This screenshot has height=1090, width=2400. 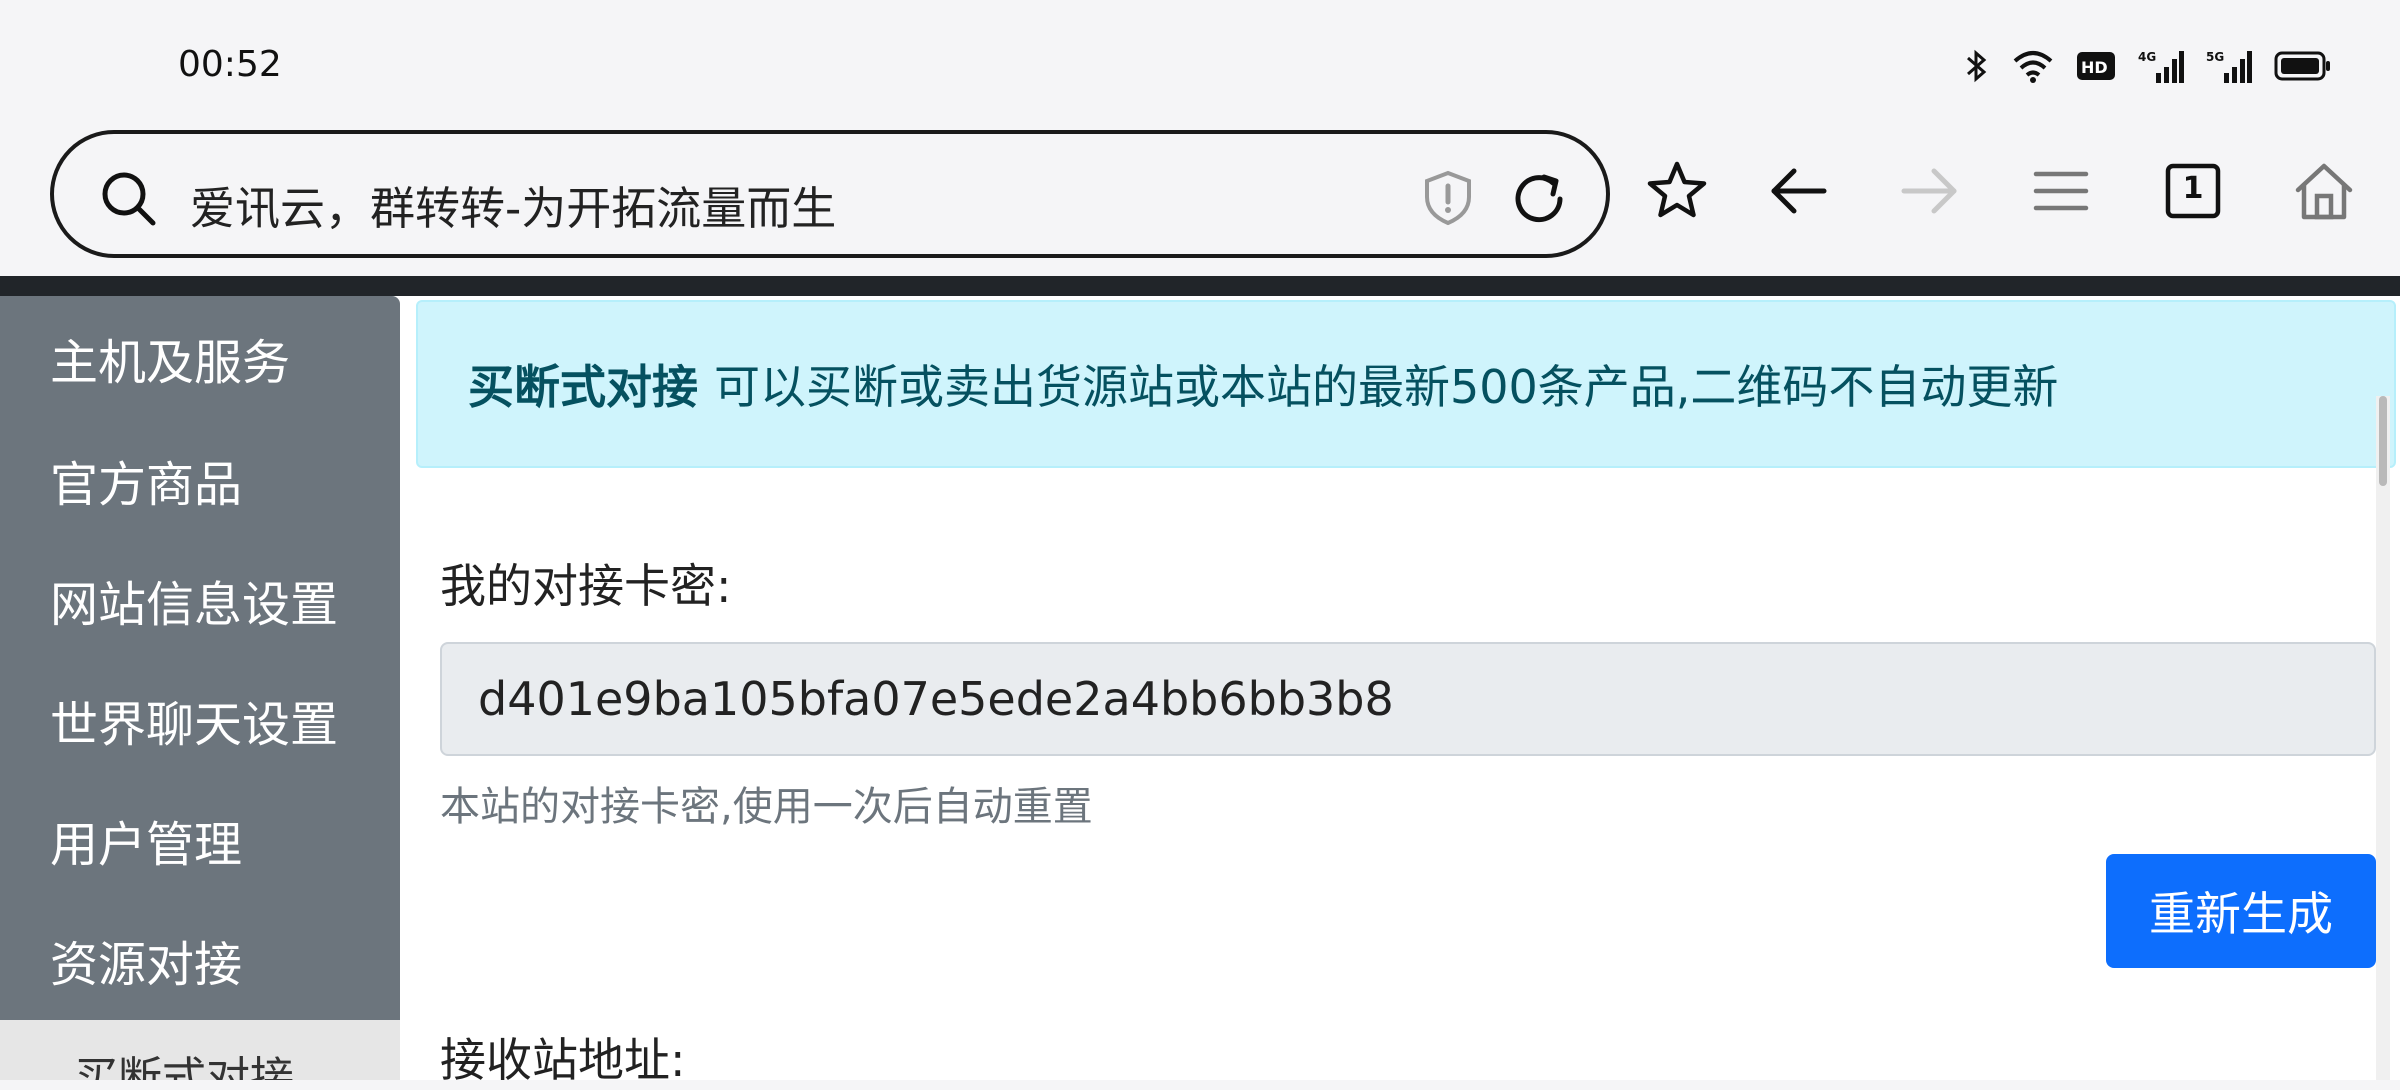 I want to click on sidebar-item-label: 网站信息设置, so click(x=194, y=605).